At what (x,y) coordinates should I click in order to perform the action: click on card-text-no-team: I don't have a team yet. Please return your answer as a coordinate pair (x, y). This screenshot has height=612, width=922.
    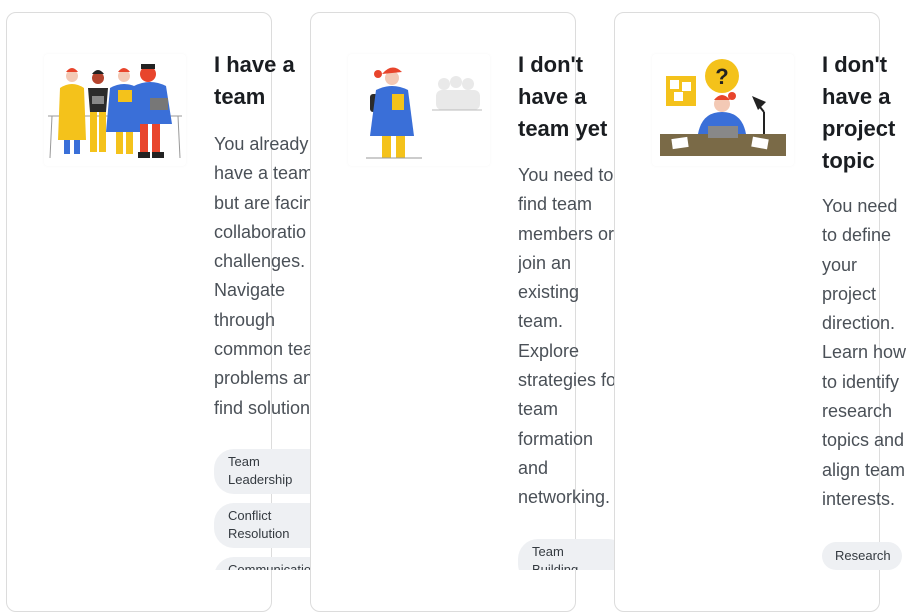
    Looking at the image, I should click on (566, 97).